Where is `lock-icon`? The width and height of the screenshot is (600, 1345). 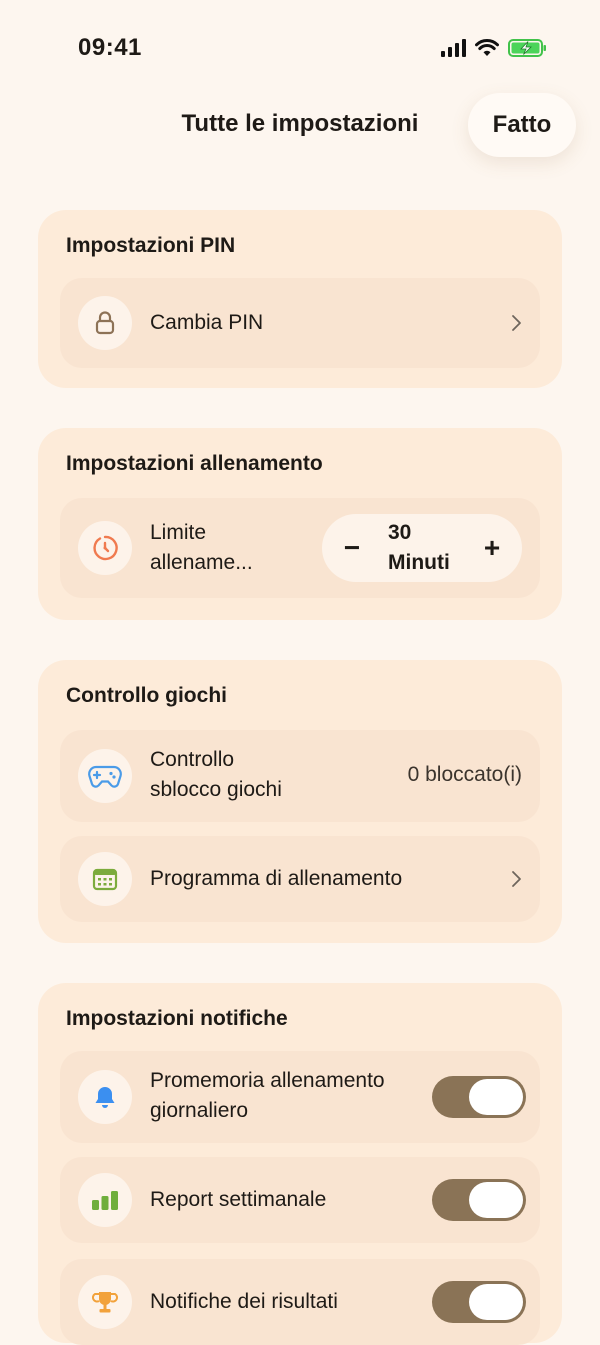
lock-icon is located at coordinates (105, 323).